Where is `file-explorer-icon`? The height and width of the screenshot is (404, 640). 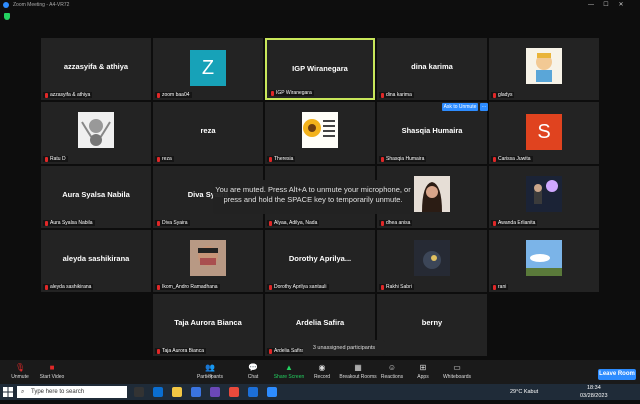
file-explorer-icon is located at coordinates (177, 392).